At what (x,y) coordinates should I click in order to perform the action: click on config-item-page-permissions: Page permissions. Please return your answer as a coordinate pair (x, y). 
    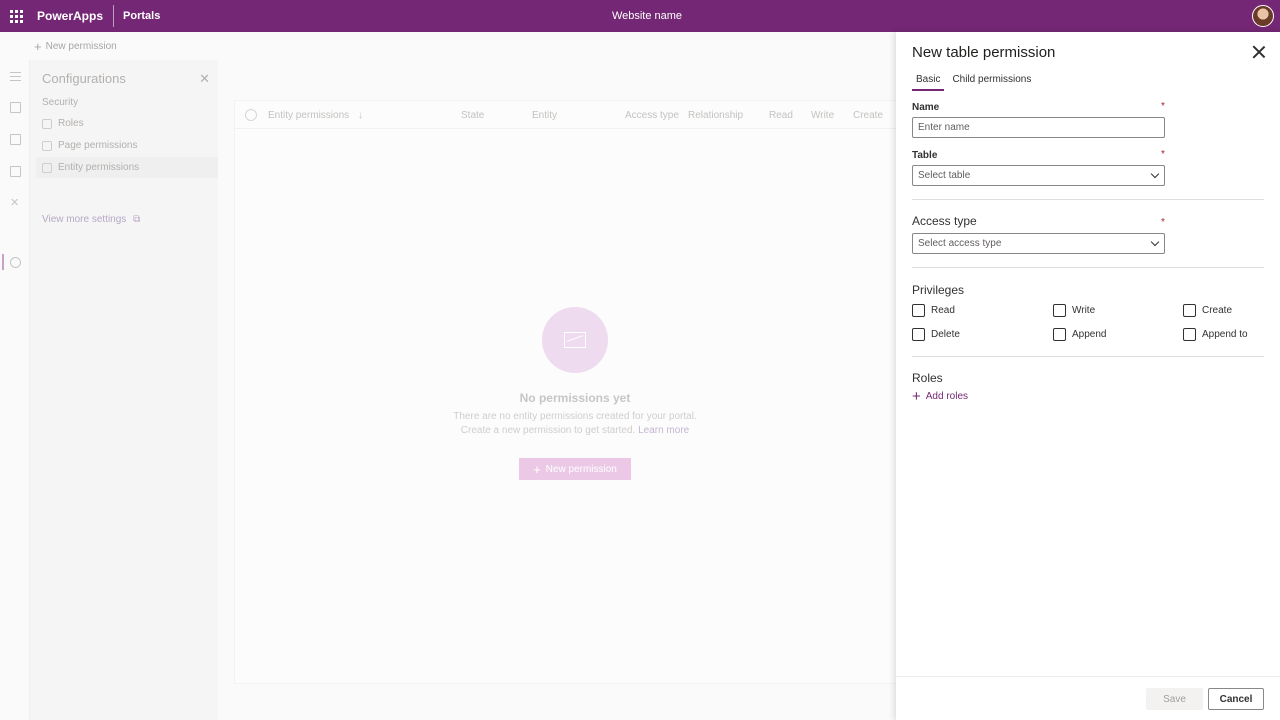
    Looking at the image, I should click on (89, 145).